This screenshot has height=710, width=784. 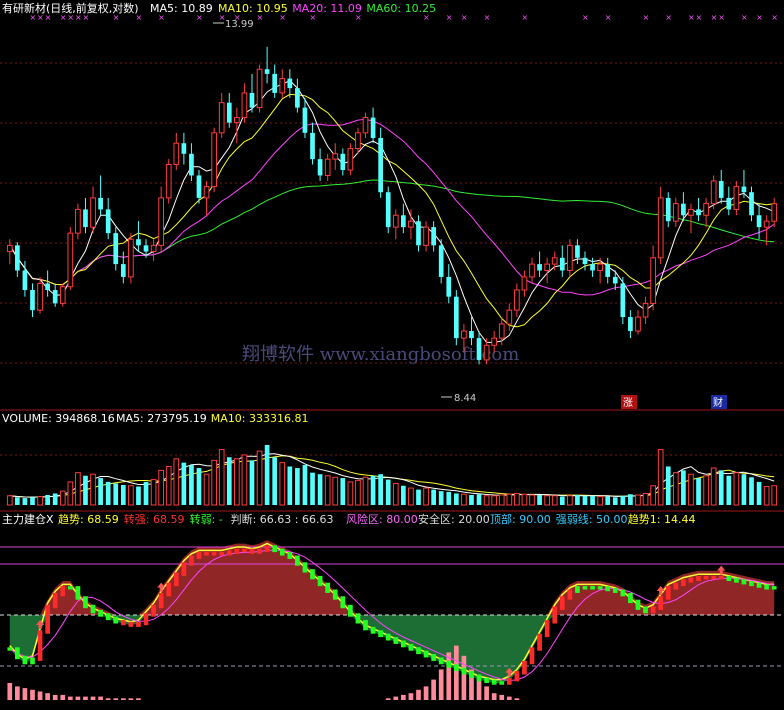 What do you see at coordinates (161, 418) in the screenshot?
I see `legend-item-1: MA5: 273795.19` at bounding box center [161, 418].